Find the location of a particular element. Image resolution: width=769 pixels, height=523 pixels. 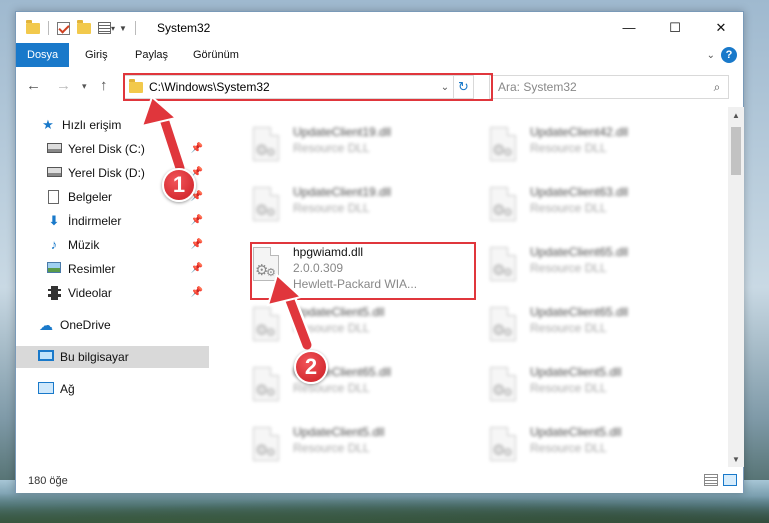

tiles-view-icon is located at coordinates (730, 480).